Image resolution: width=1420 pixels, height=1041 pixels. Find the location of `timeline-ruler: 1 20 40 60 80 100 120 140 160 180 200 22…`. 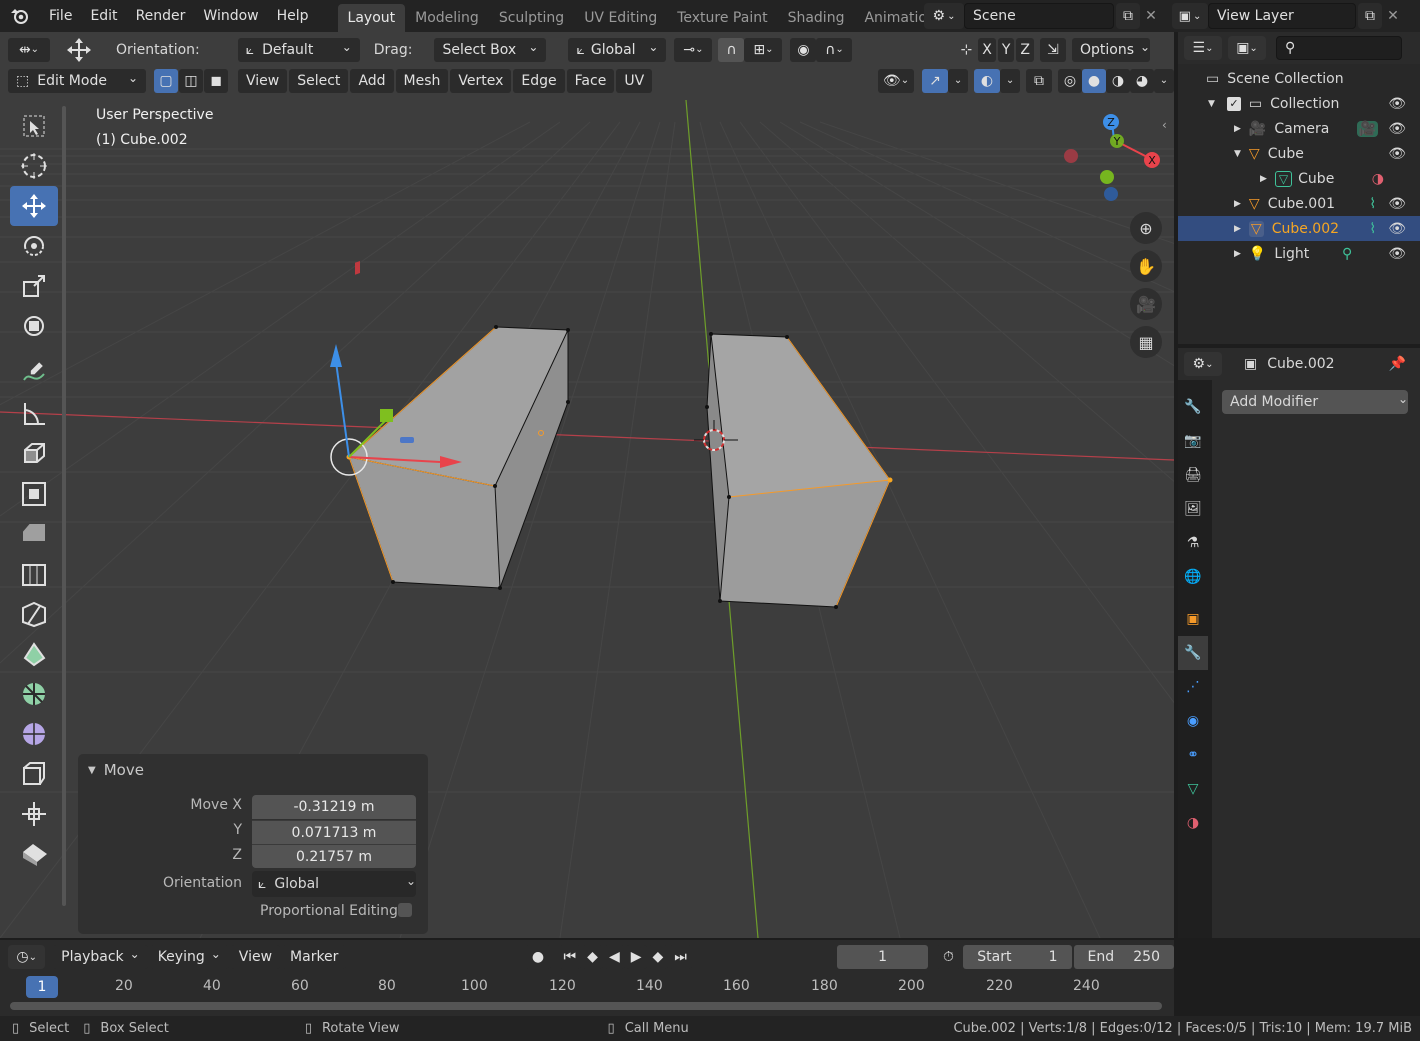

timeline-ruler: 1 20 40 60 80 100 120 140 160 180 200 22… is located at coordinates (587, 987).